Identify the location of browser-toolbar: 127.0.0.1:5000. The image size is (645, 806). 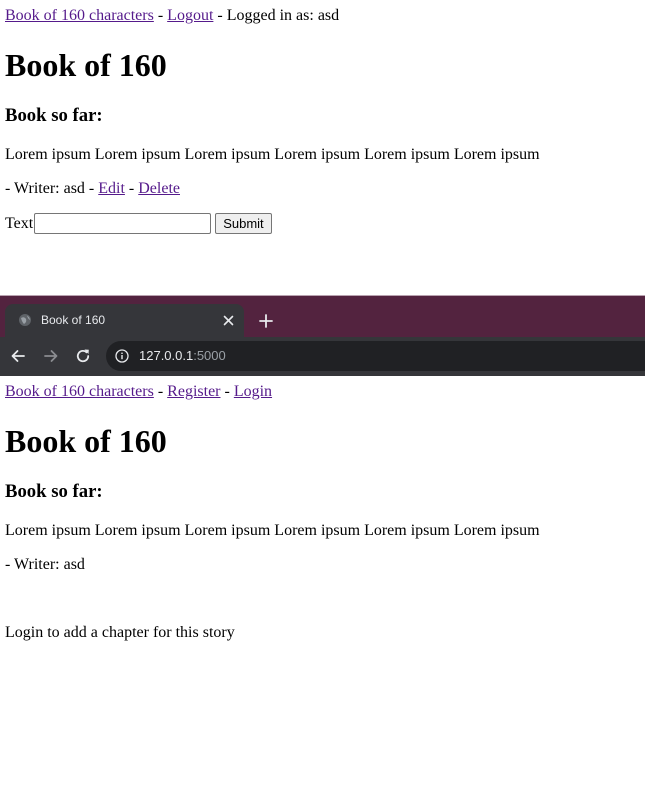
(322, 356).